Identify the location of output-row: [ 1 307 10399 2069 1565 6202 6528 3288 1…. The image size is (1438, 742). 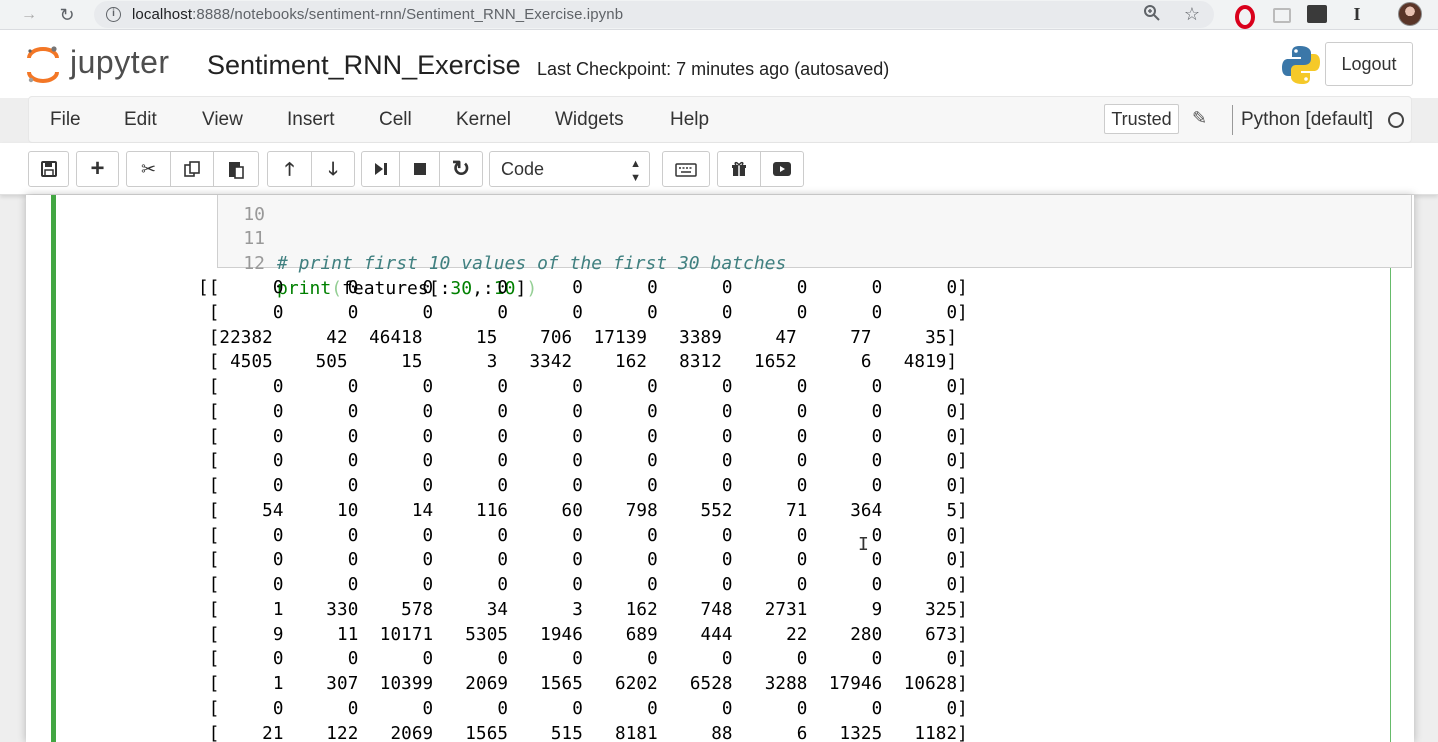
(583, 684).